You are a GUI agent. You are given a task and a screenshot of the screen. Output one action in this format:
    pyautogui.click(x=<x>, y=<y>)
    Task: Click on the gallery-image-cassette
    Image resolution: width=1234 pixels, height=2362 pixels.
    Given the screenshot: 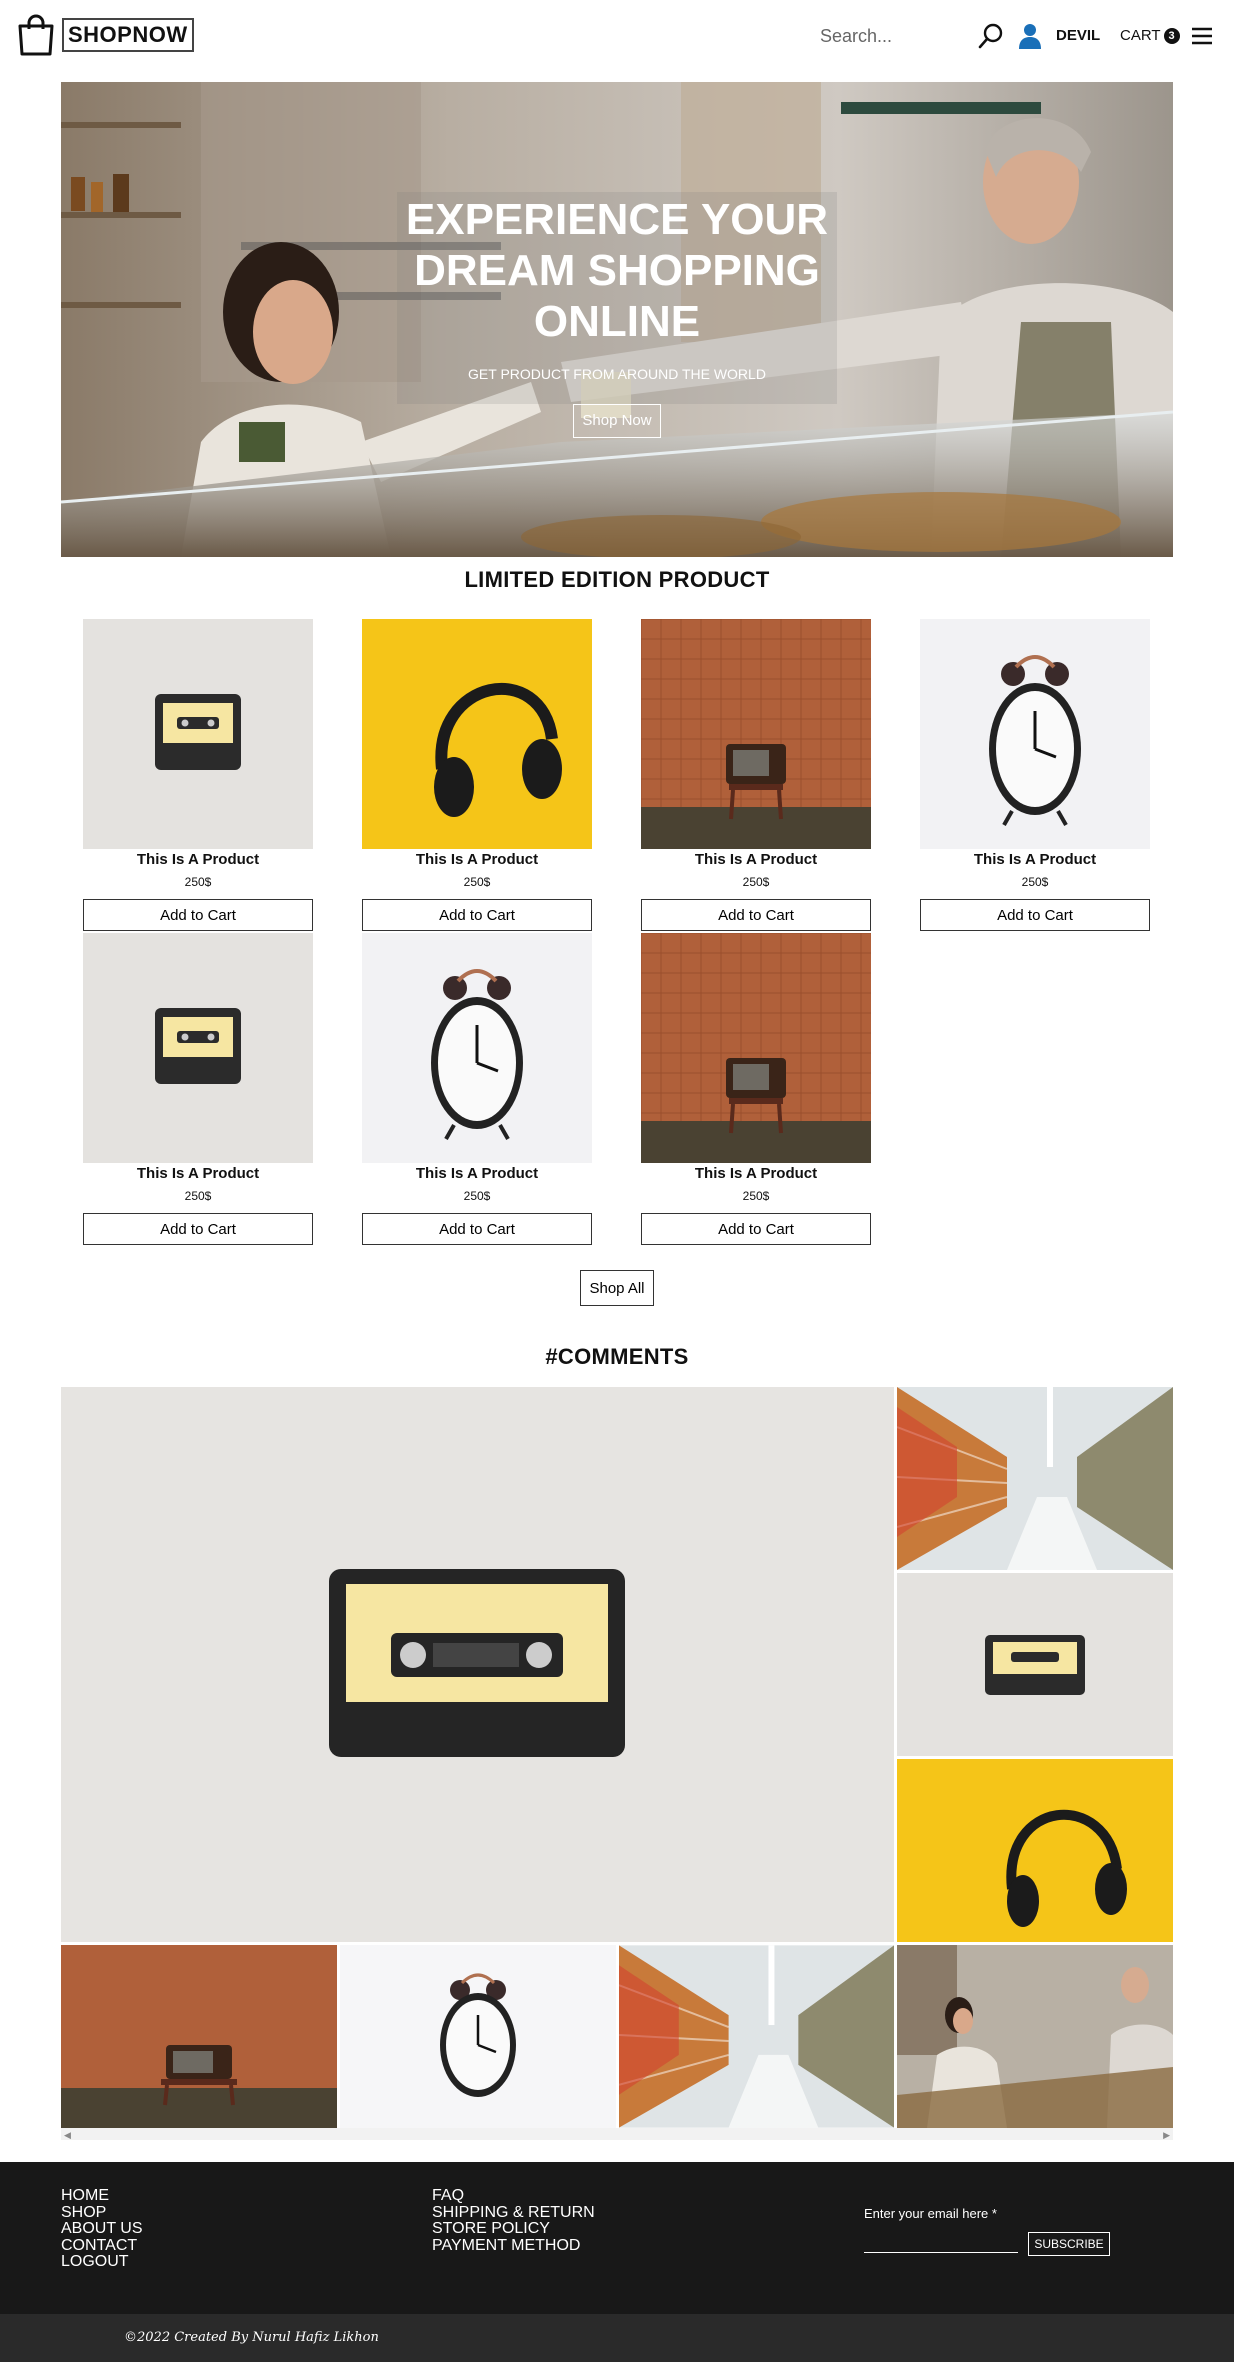 What is the action you would take?
    pyautogui.click(x=1035, y=1664)
    